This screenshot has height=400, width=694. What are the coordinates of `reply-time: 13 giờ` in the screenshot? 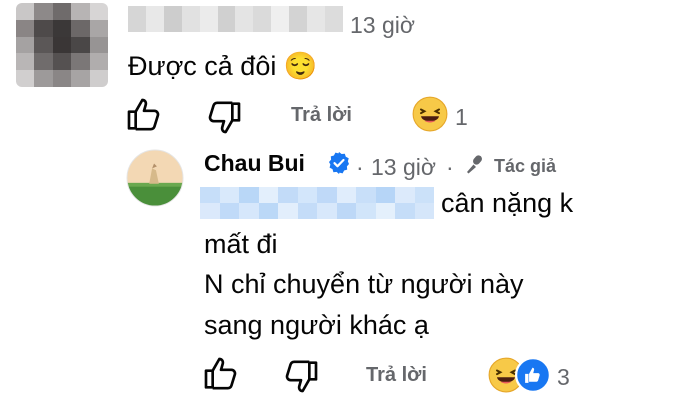 It's located at (403, 167).